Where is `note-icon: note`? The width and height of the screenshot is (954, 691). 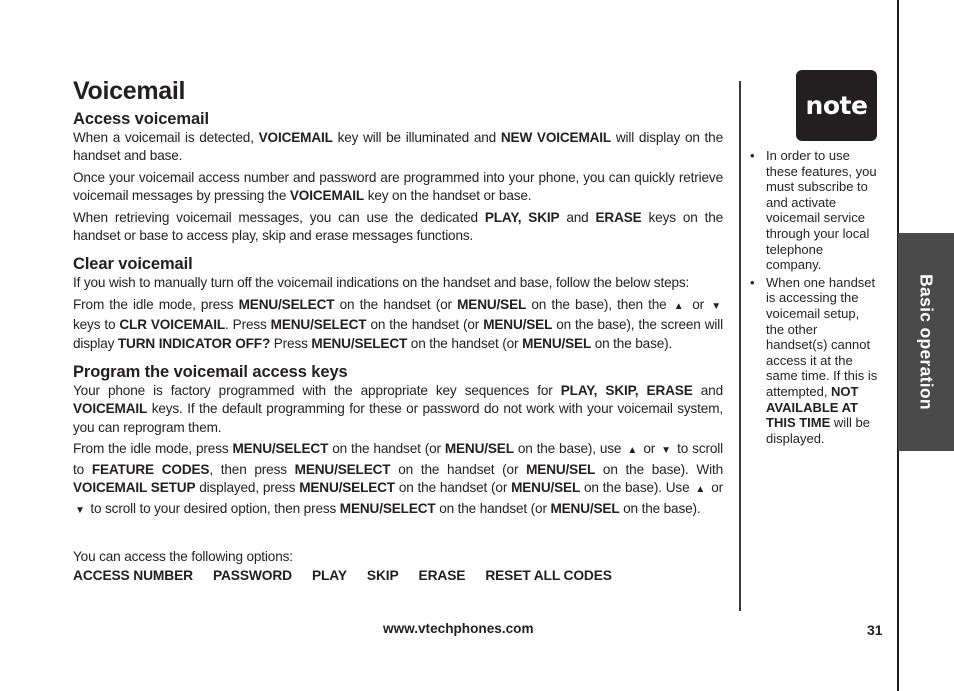
note-icon: note is located at coordinates (836, 105).